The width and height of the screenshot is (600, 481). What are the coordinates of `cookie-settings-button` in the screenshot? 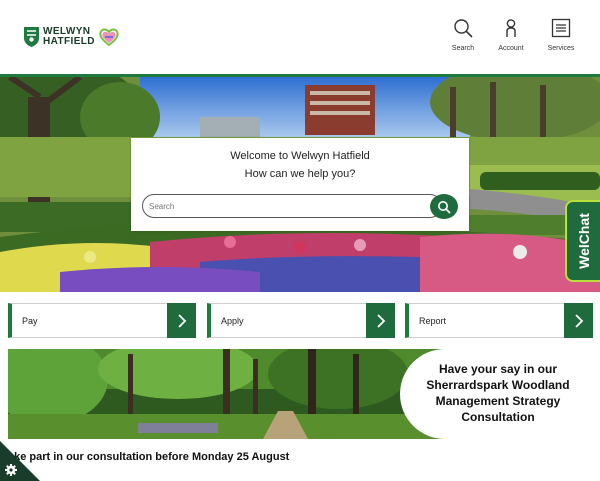 It's located at (20, 461).